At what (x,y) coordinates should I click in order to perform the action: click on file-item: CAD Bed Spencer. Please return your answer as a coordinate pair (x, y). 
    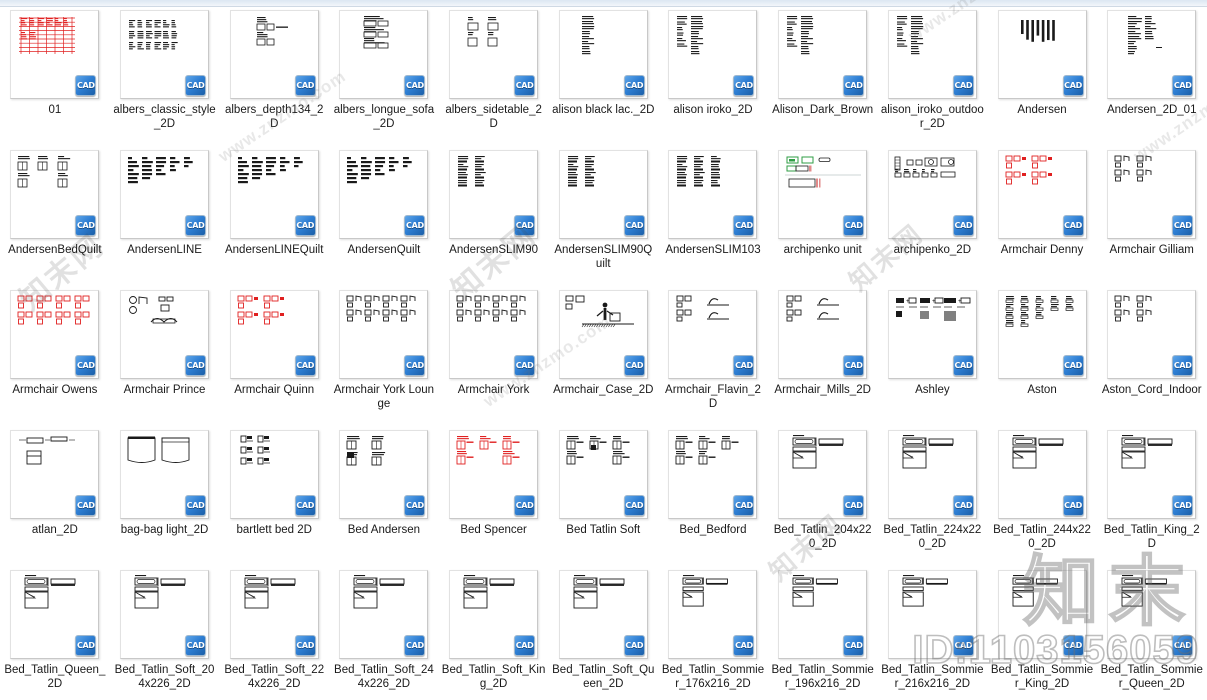
    Looking at the image, I should click on (494, 498).